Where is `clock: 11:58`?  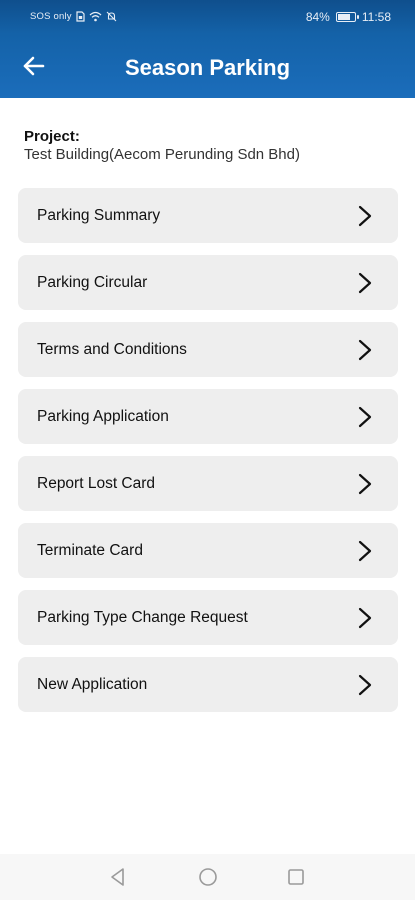
clock: 11:58 is located at coordinates (376, 17).